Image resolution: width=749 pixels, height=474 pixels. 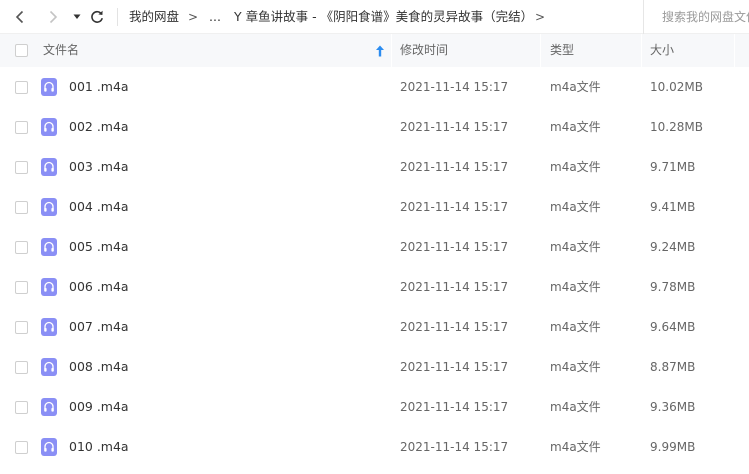 I want to click on file-row: 007 .m4a 2021-11-14 15:17 m4a文件 9.64MB, so click(x=374, y=327).